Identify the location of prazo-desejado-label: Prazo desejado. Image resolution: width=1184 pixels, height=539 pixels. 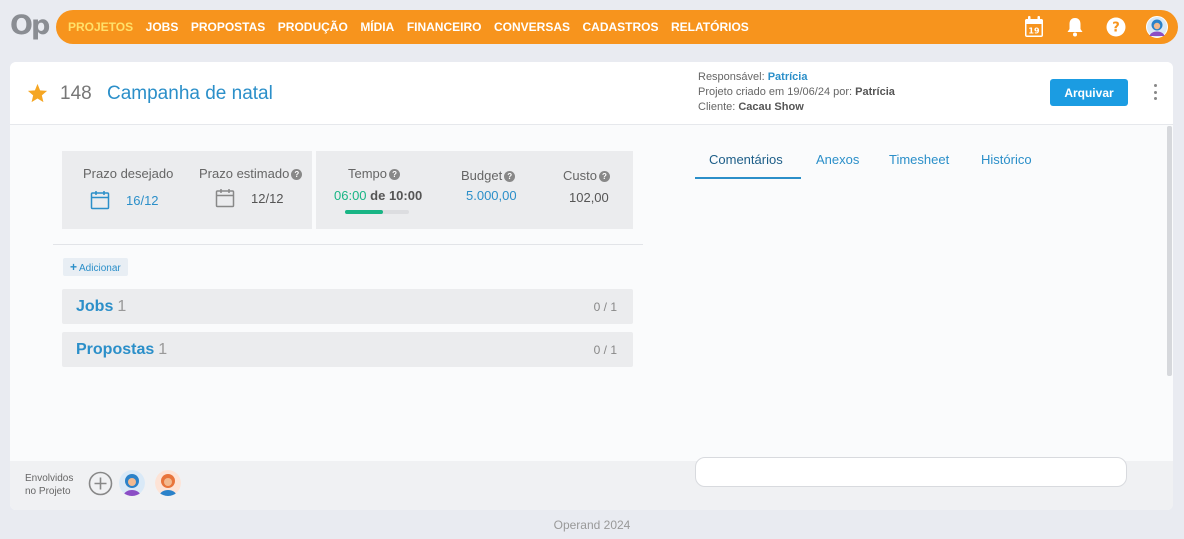
(128, 173).